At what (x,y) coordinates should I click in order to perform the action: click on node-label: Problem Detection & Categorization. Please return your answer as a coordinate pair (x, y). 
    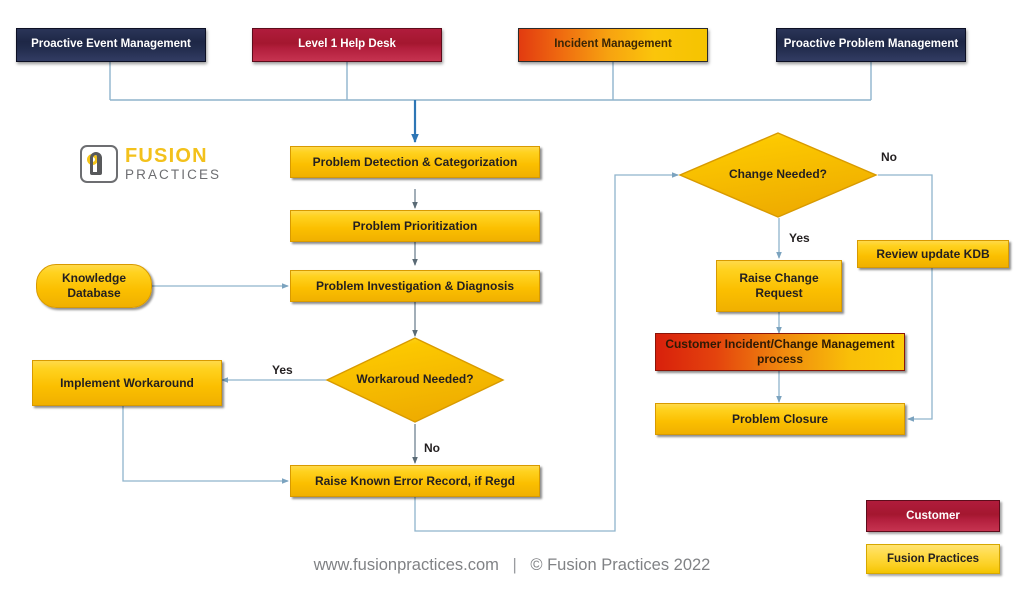
    Looking at the image, I should click on (415, 161).